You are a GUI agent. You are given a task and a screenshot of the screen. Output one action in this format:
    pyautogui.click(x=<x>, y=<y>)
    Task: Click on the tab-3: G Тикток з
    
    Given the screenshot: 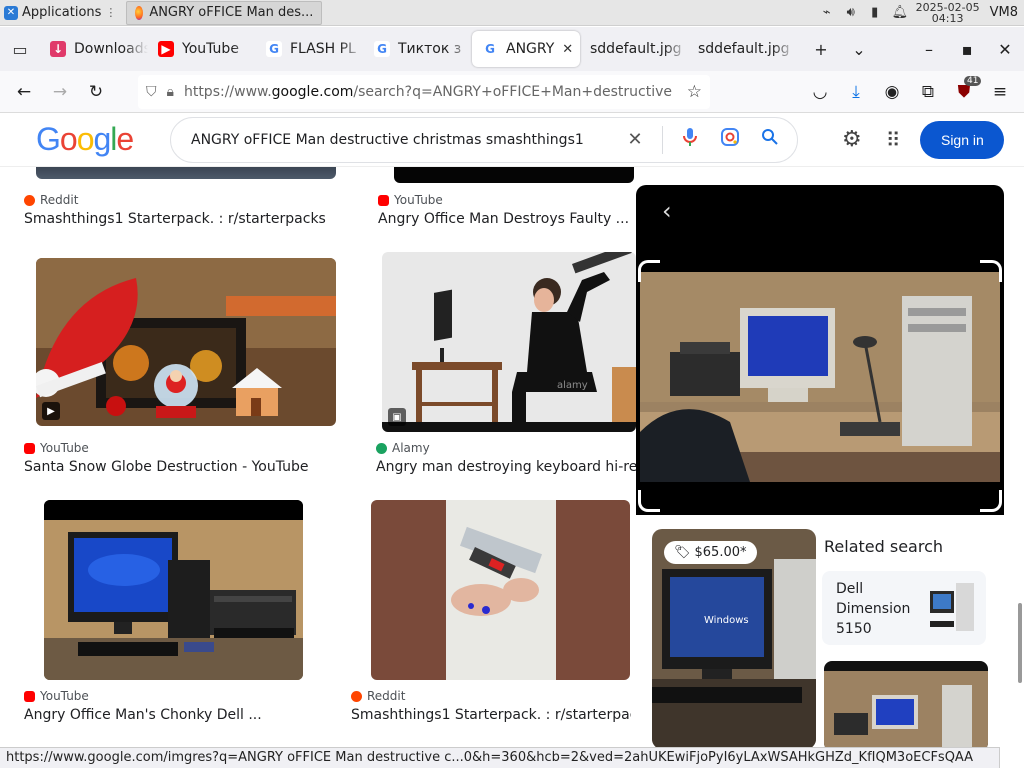 What is the action you would take?
    pyautogui.click(x=418, y=49)
    